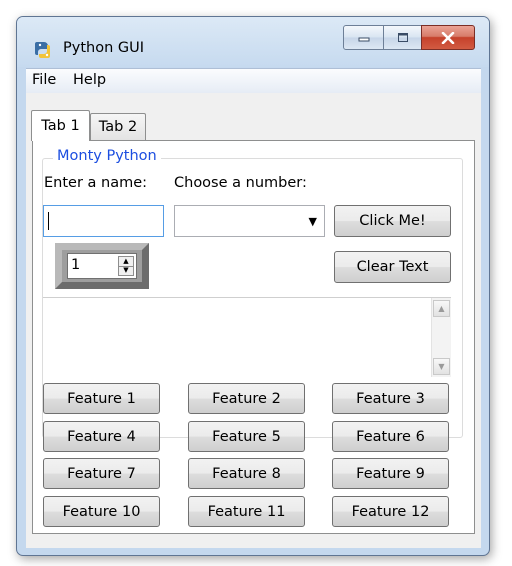 This screenshot has width=512, height=566. Describe the element at coordinates (76, 265) in the screenshot. I see `spinbox-value: 1` at that location.